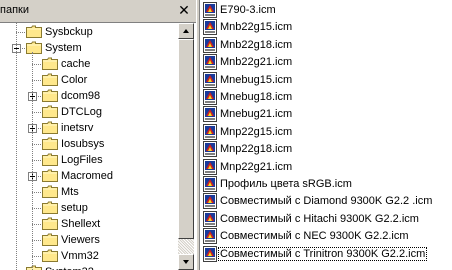 The height and width of the screenshot is (270, 452). I want to click on file-name: Mnp22g18.icm, so click(256, 149).